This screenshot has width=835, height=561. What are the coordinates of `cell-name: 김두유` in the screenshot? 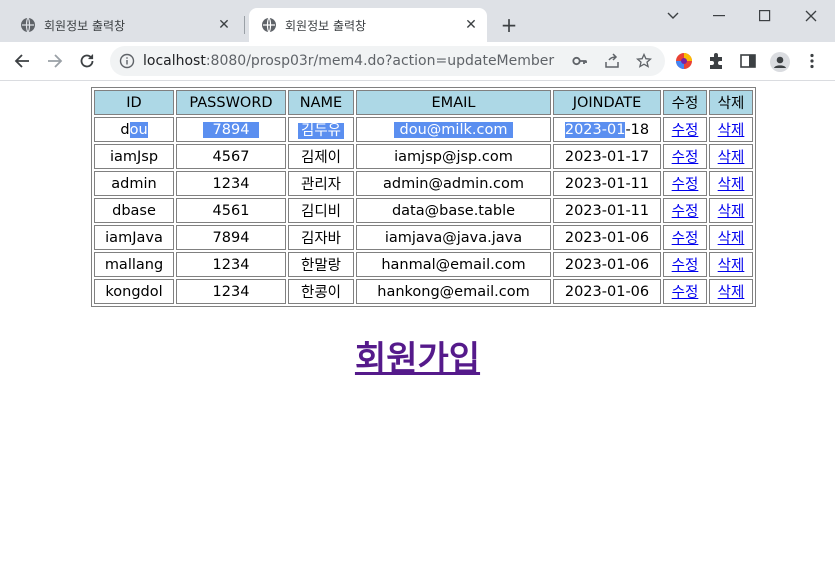 It's located at (321, 129).